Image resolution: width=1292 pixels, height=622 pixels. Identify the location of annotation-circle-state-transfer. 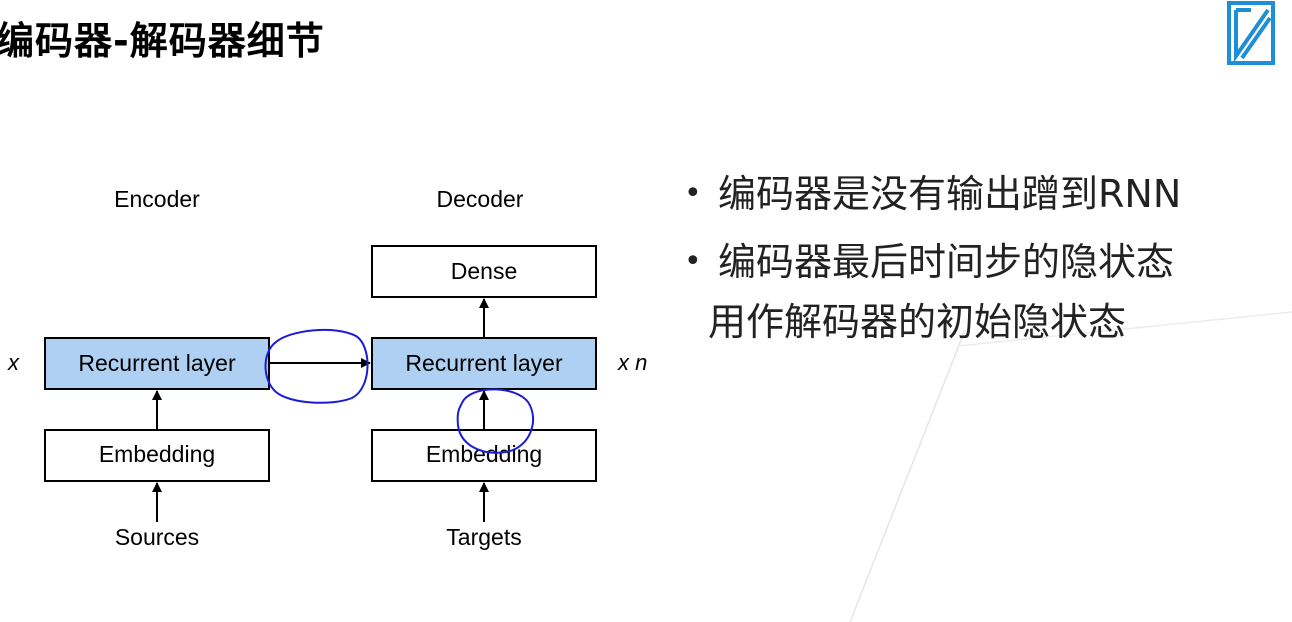
(316, 366).